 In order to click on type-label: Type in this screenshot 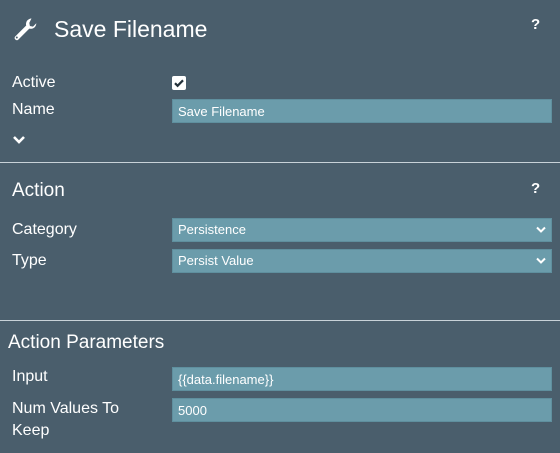, I will do `click(29, 260)`.